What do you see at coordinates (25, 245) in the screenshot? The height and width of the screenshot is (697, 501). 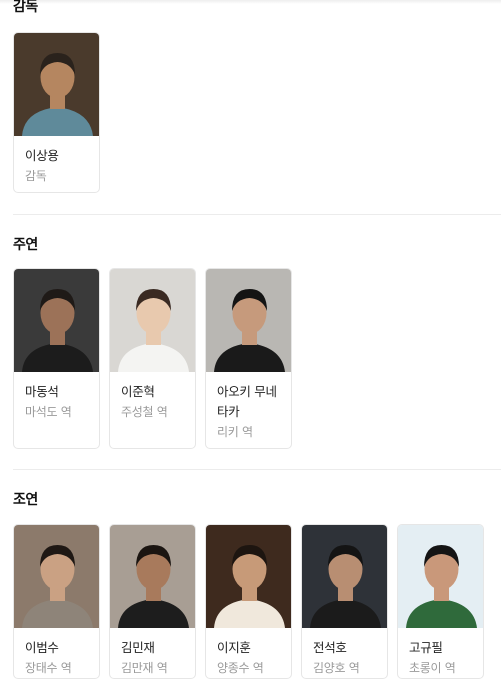 I see `section-title: 주연` at bounding box center [25, 245].